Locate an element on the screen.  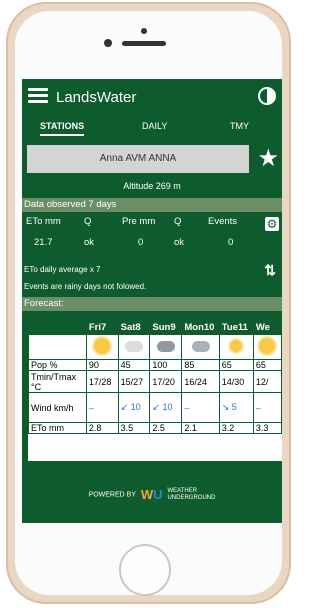
header-q1: Q is located at coordinates (88, 221).